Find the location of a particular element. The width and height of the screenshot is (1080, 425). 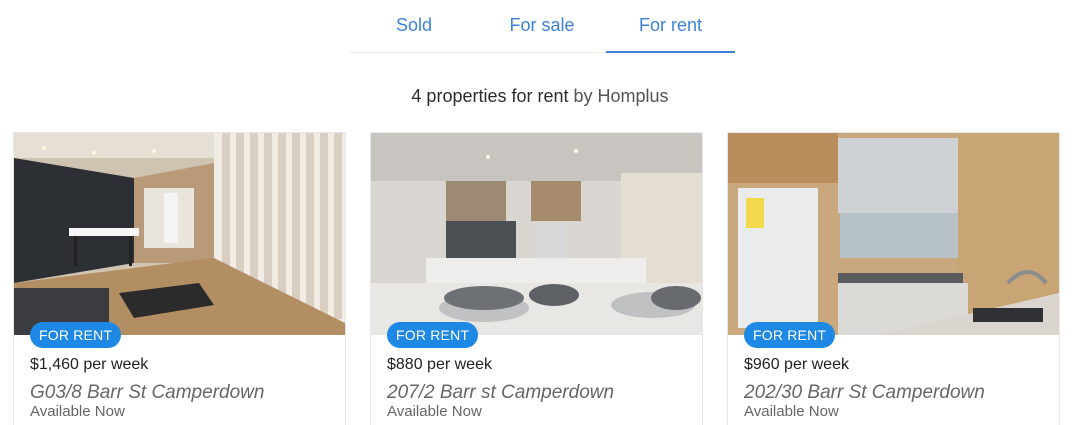

results-count: 4 properties for rent is located at coordinates (490, 96).